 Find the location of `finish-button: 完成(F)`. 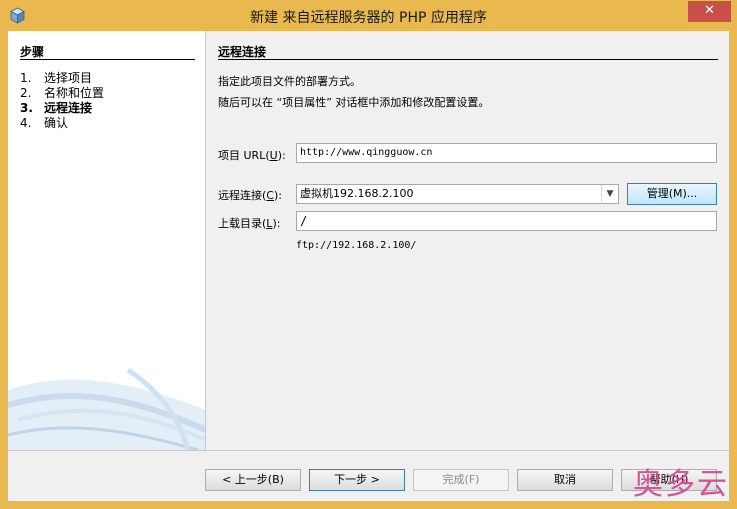

finish-button: 完成(F) is located at coordinates (461, 480).